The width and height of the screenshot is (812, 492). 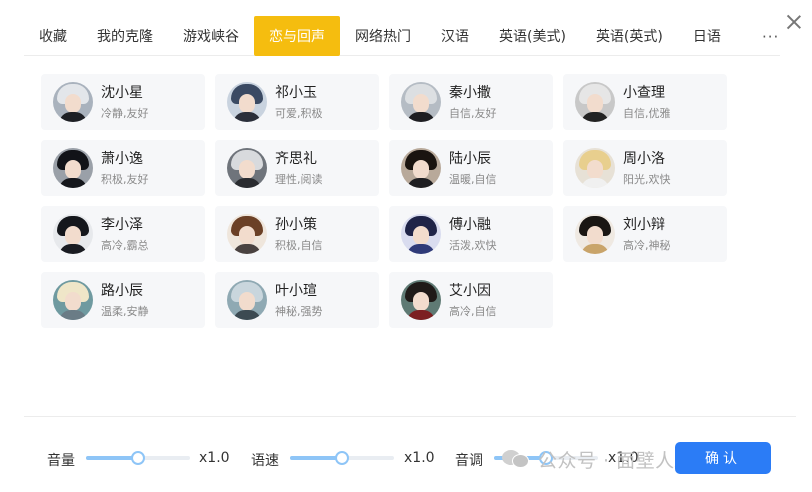 I want to click on volume-label: 音量, so click(x=61, y=461).